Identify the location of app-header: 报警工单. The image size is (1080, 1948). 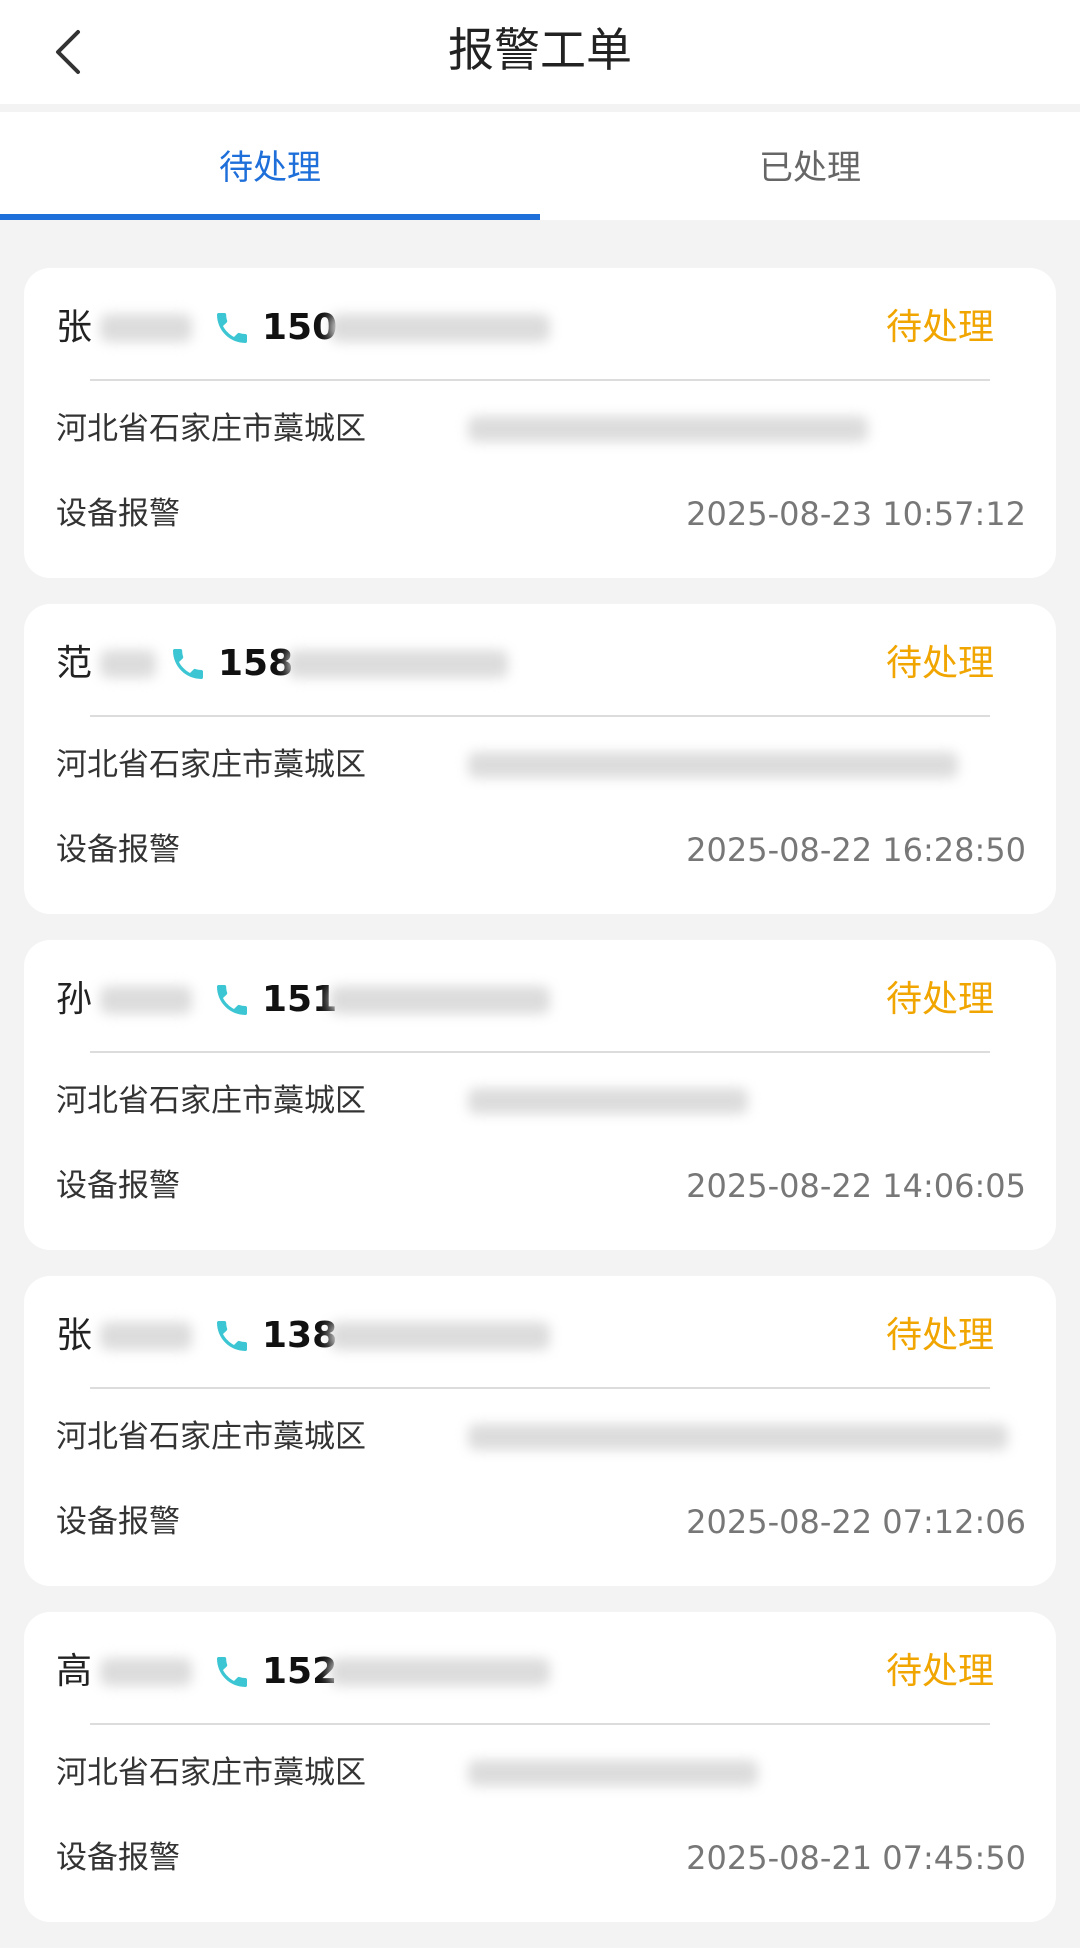
(540, 52).